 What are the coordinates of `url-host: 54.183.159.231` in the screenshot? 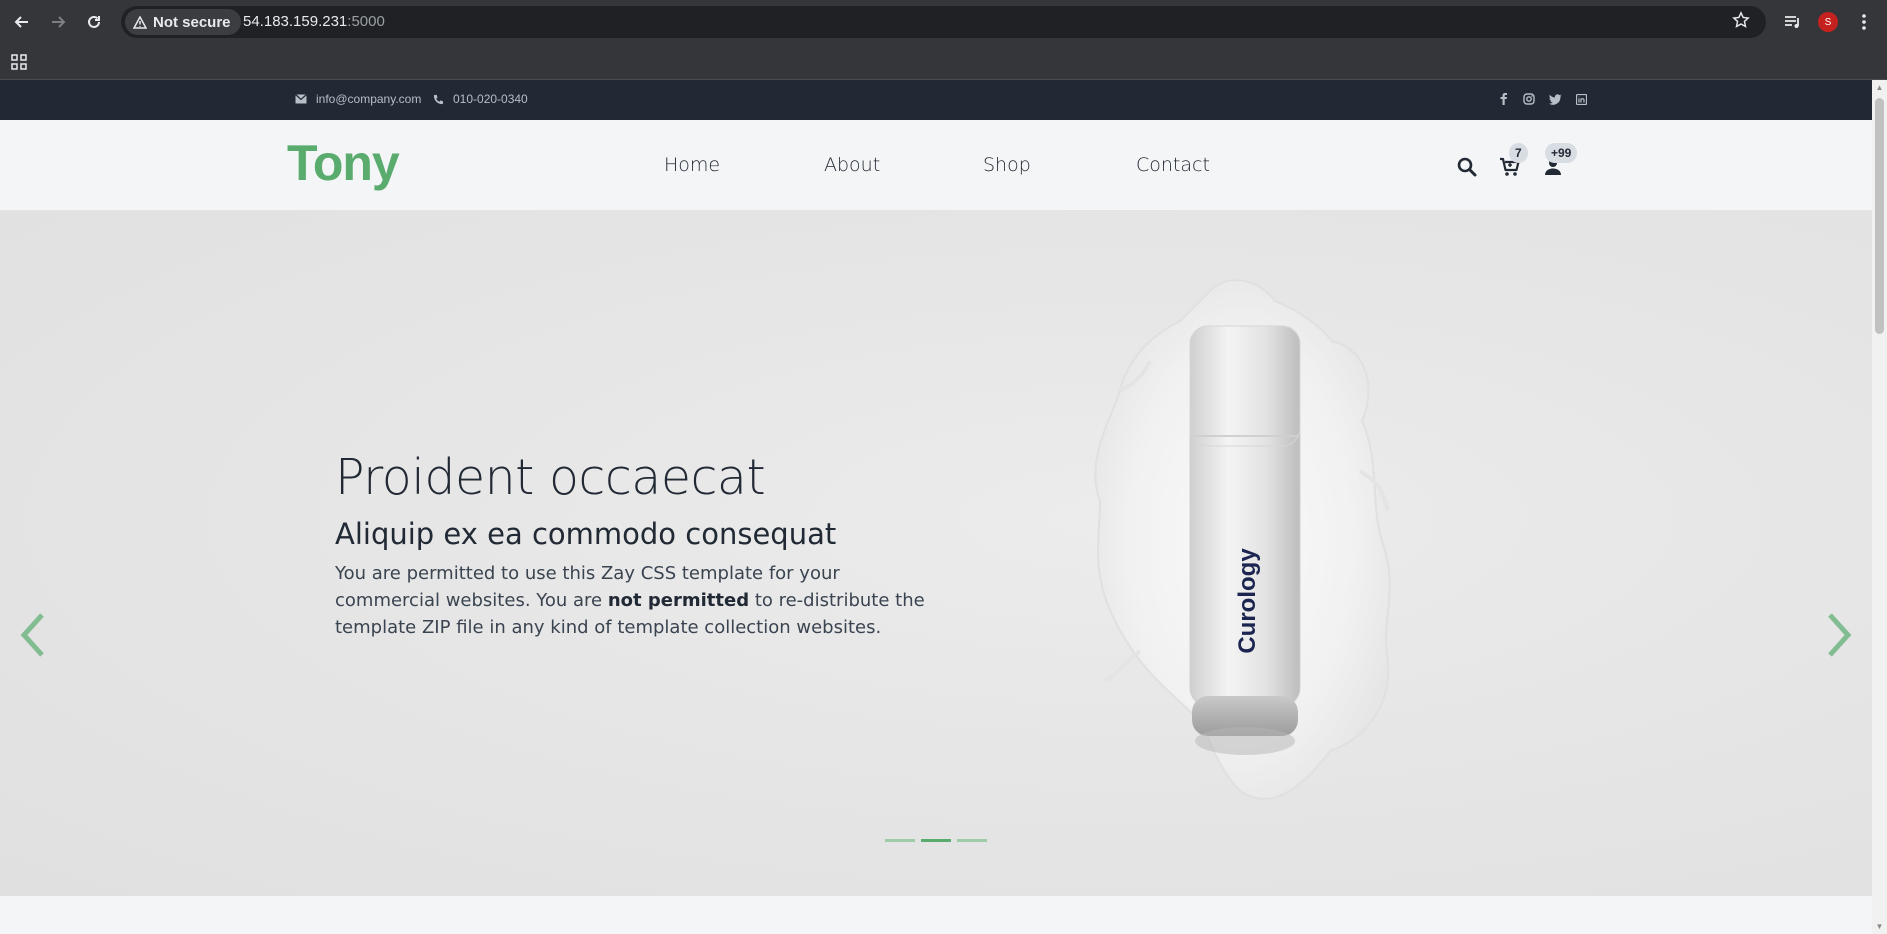 It's located at (295, 21).